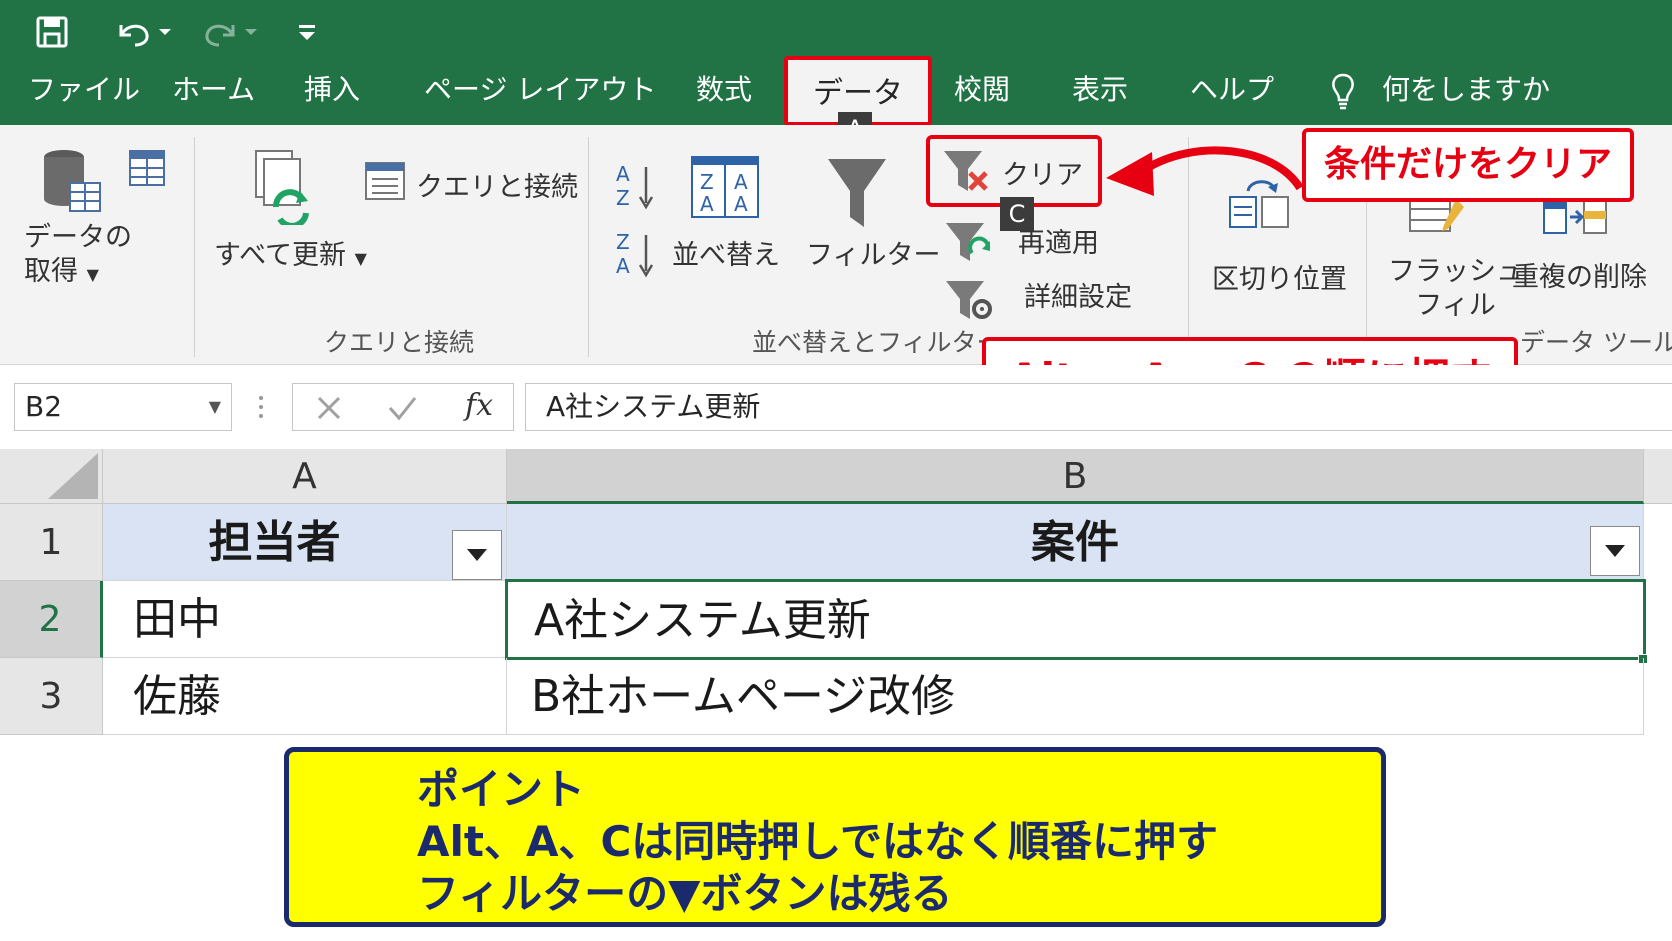  I want to click on queries-connections-button: クエリと接続, so click(497, 184).